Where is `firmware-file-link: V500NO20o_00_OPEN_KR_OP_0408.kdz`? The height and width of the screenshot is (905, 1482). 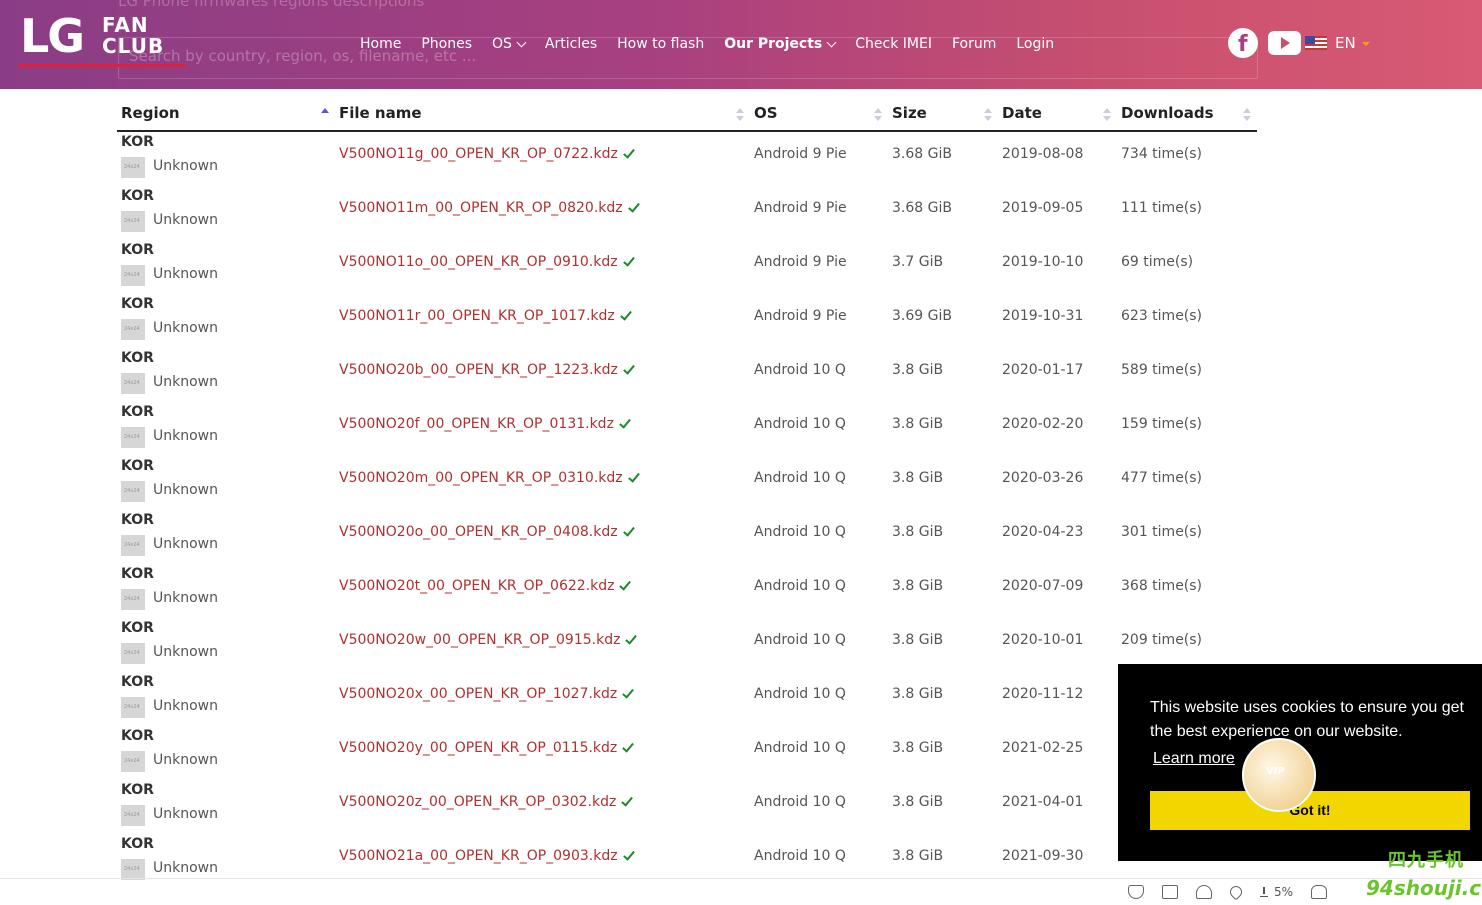 firmware-file-link: V500NO20o_00_OPEN_KR_OP_0408.kdz is located at coordinates (487, 531).